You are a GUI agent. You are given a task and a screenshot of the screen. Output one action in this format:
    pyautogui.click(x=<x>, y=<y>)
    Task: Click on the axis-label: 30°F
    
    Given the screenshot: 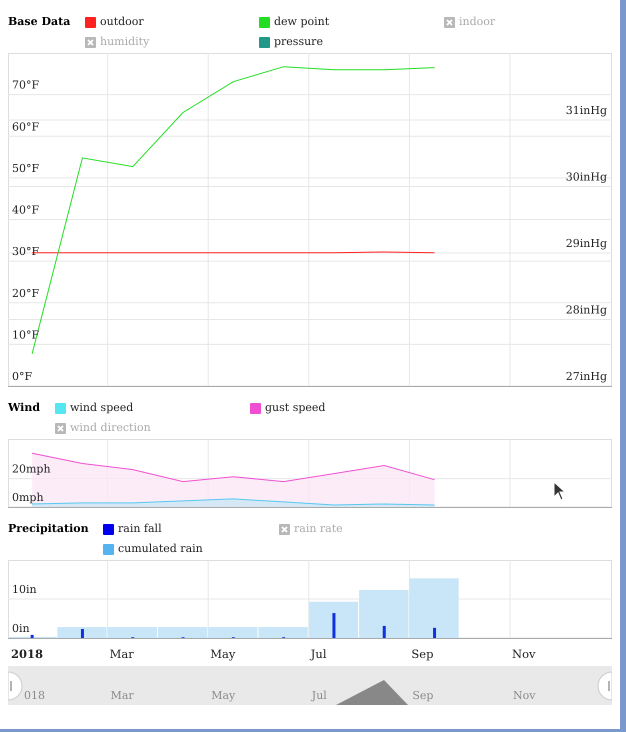 What is the action you would take?
    pyautogui.click(x=26, y=251)
    